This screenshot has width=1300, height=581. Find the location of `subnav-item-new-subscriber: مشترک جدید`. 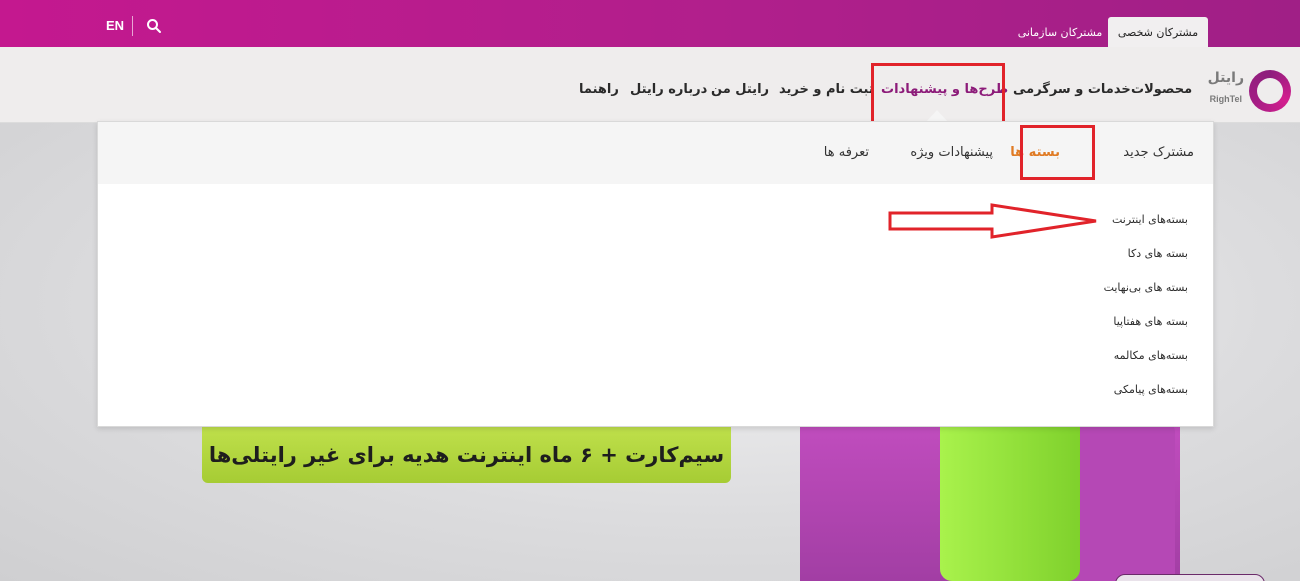

subnav-item-new-subscriber: مشترک جدید is located at coordinates (1158, 153).